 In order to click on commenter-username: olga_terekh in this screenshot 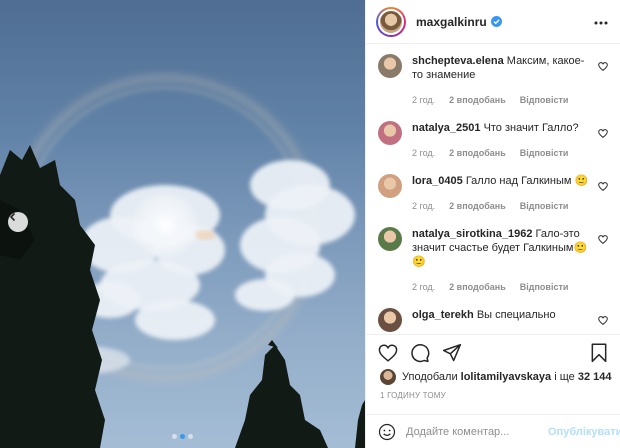, I will do `click(443, 315)`.